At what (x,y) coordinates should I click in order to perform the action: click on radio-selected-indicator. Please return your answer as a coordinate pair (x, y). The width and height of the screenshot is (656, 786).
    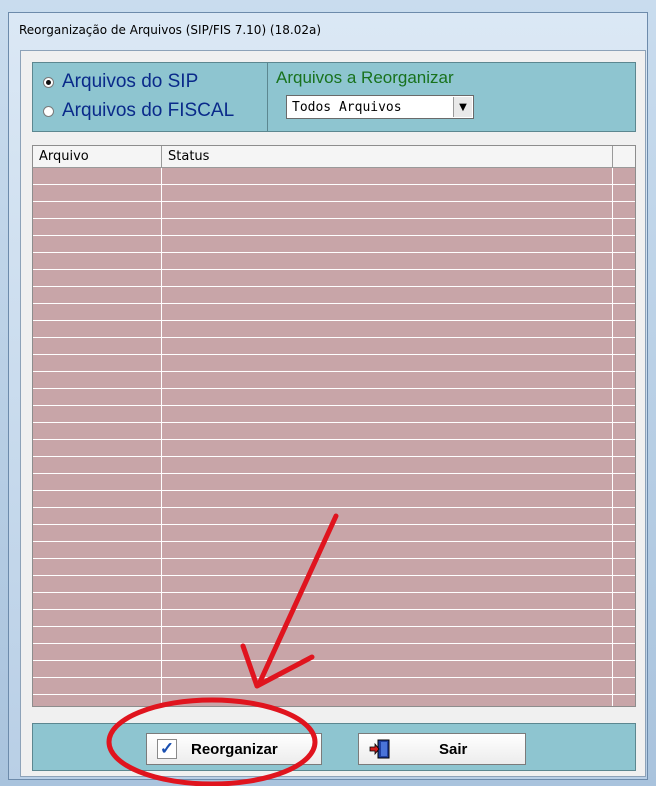
    Looking at the image, I should click on (48, 82).